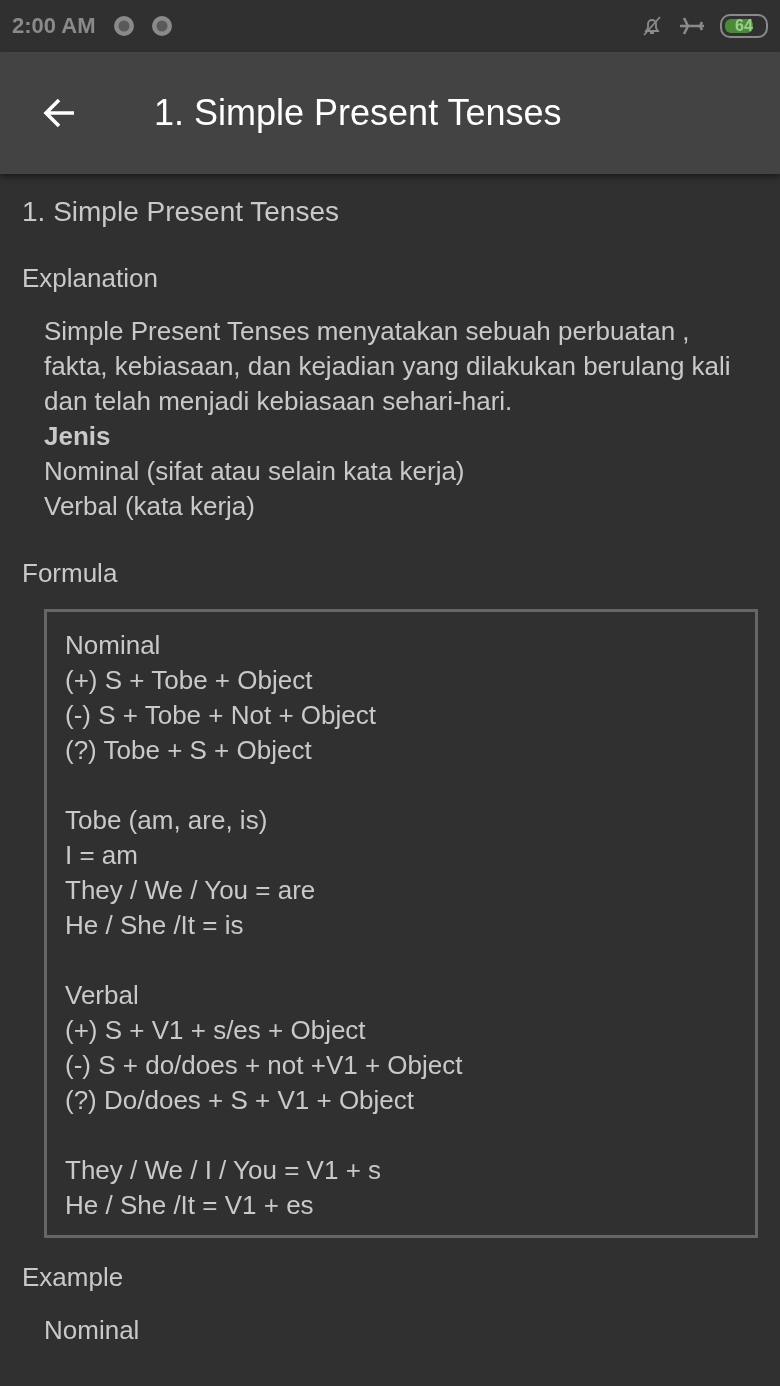 The height and width of the screenshot is (1386, 780). What do you see at coordinates (191, 890) in the screenshot?
I see `formula-line: They / We / You = are` at bounding box center [191, 890].